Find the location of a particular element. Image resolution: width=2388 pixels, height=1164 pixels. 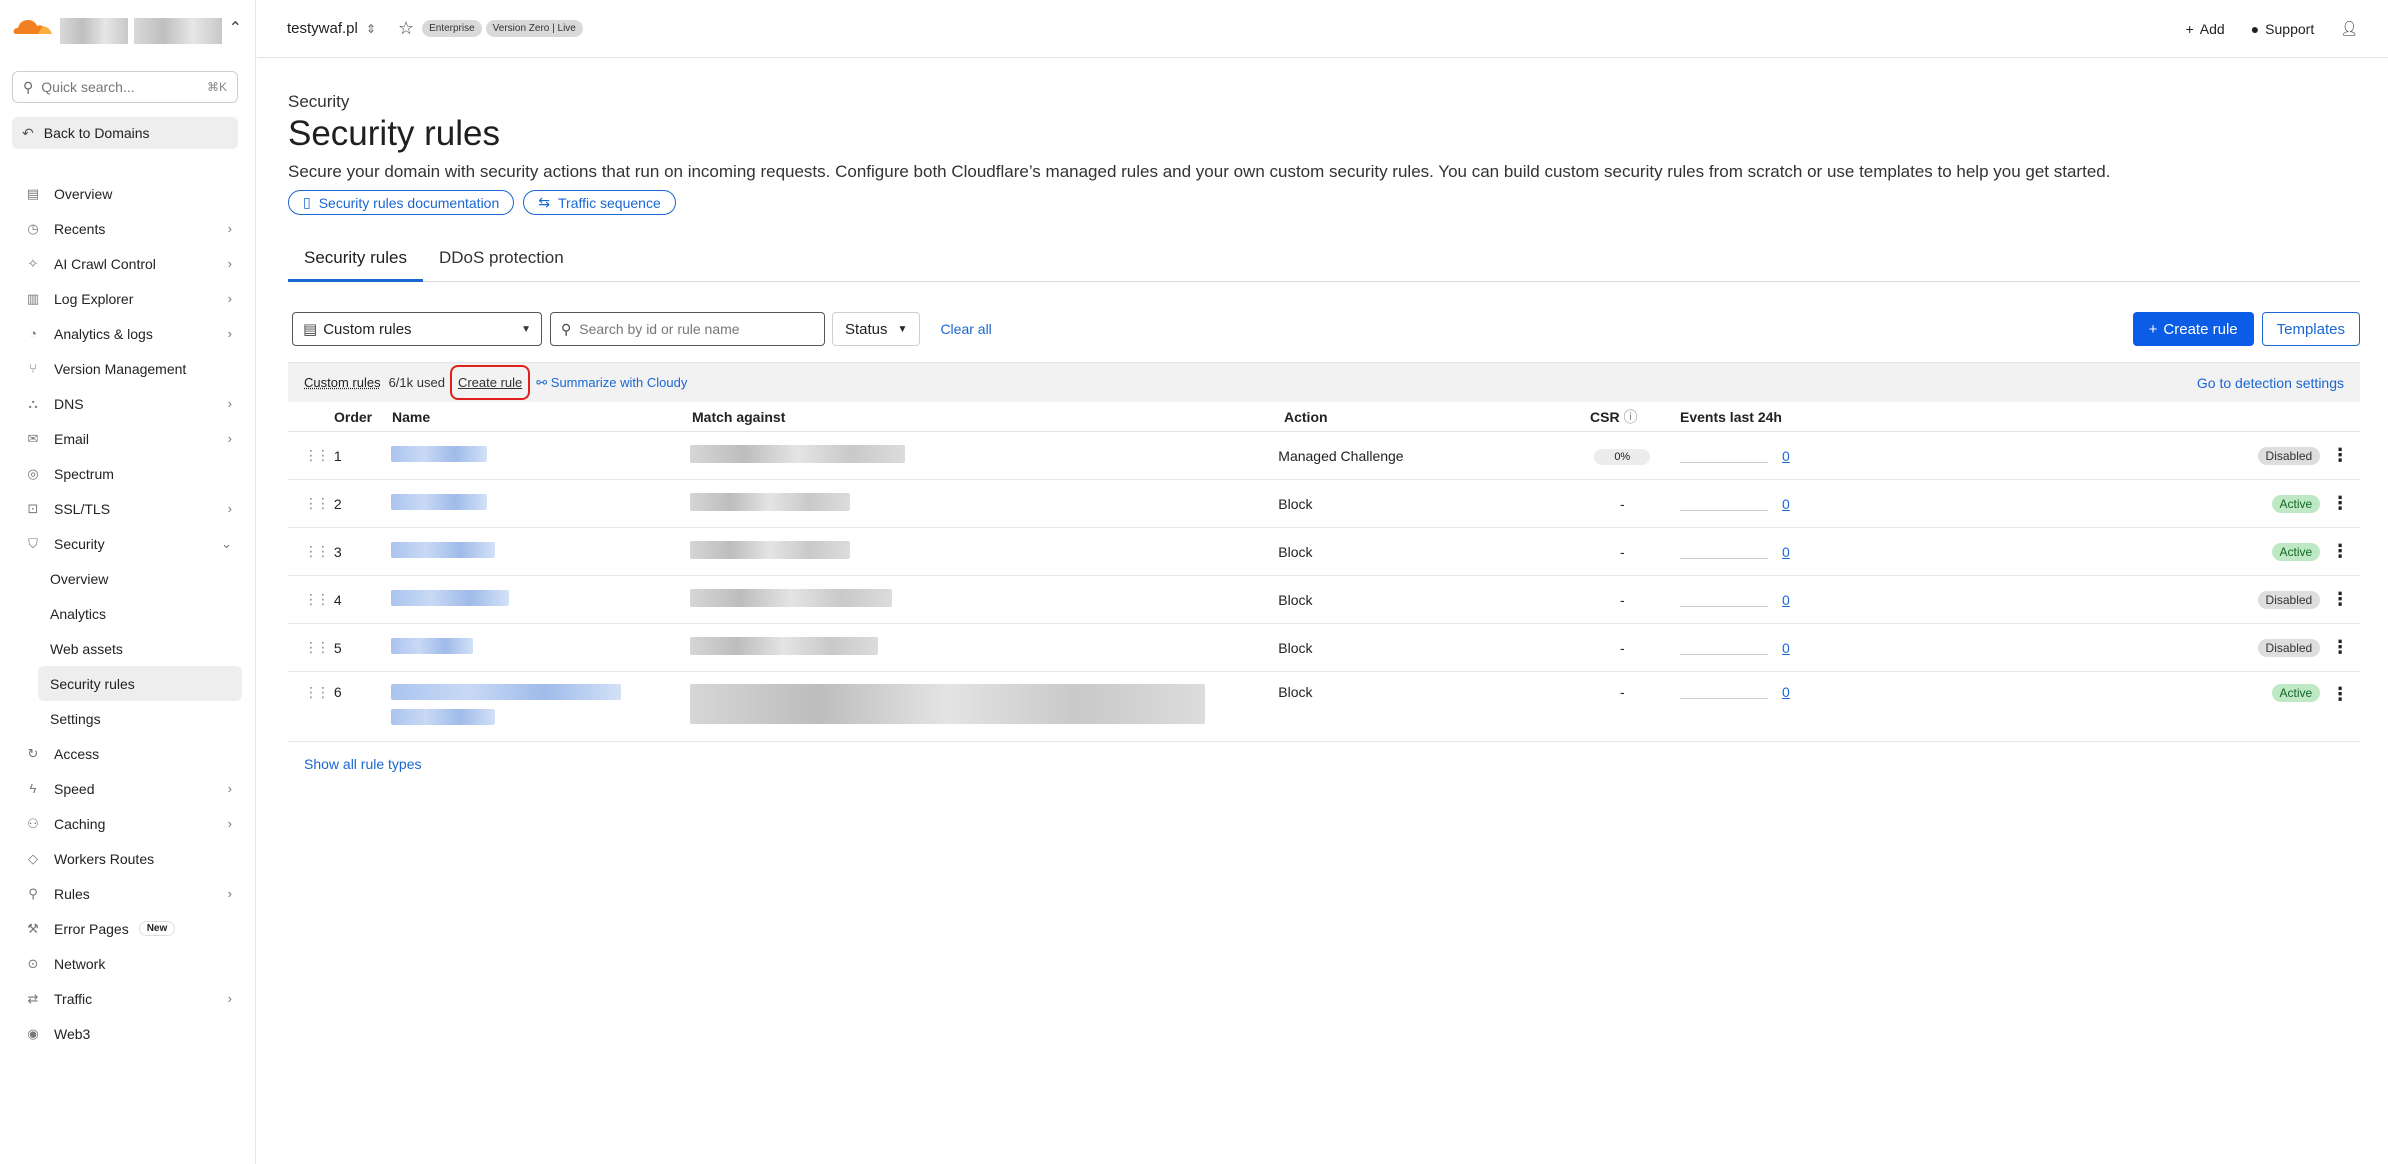

table-row: ⋮⋮ 3 Block - 0 Active ⋮ is located at coordinates (1324, 552).